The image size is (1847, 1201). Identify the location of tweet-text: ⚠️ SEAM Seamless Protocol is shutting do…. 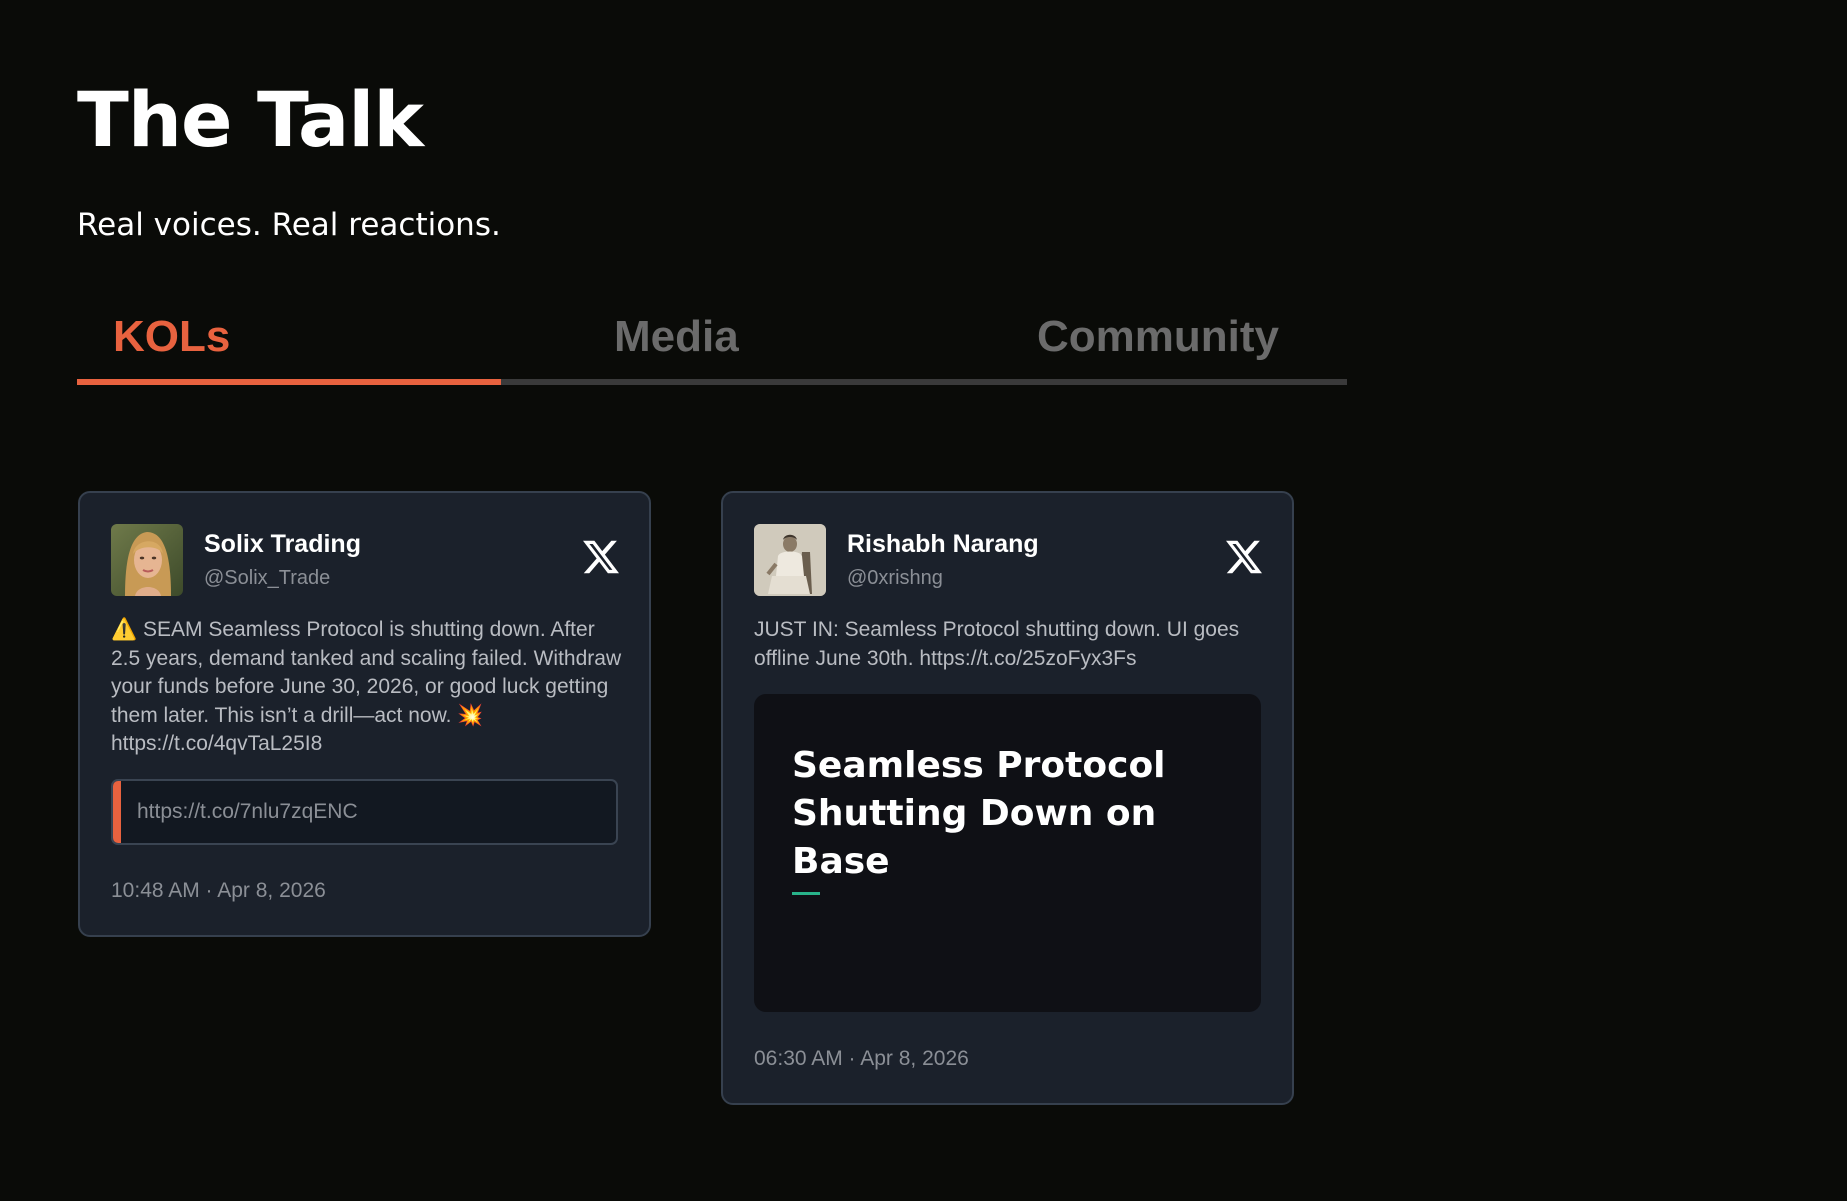
(366, 686).